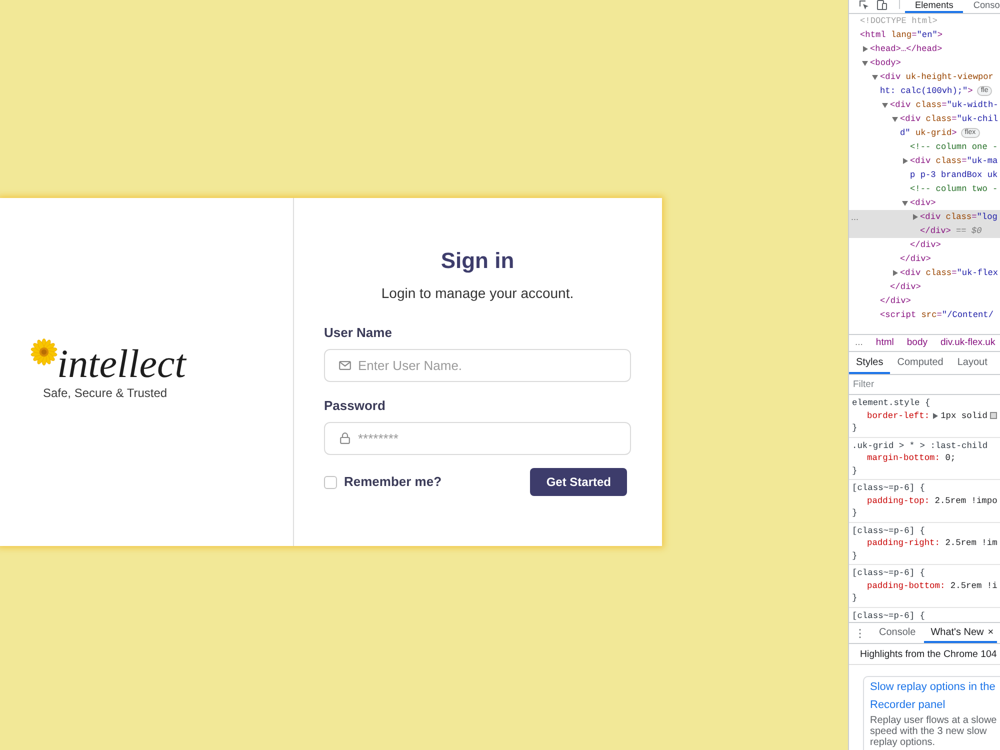 The width and height of the screenshot is (1000, 750). Describe the element at coordinates (937, 77) in the screenshot. I see `markup-line: <div uk-height-viewpor` at that location.